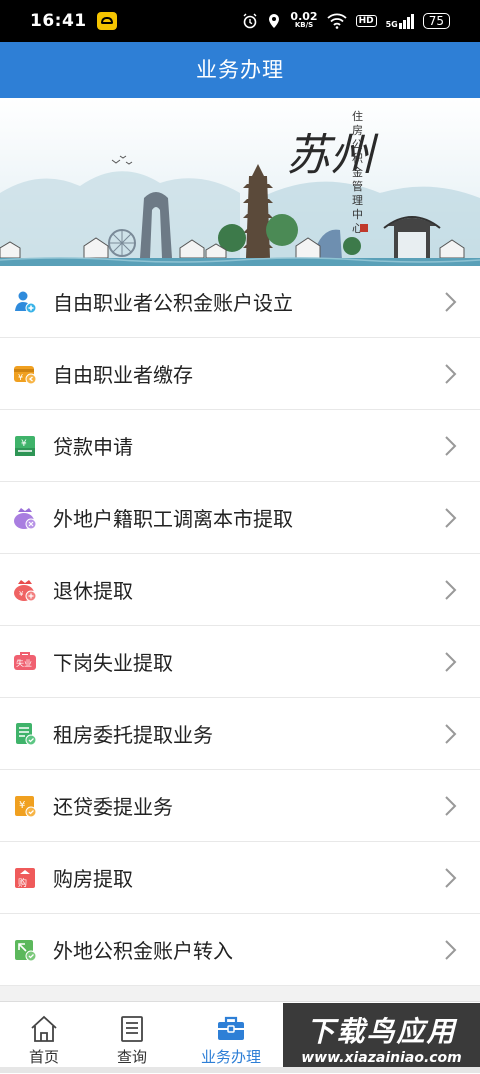 This screenshot has width=480, height=1074. Describe the element at coordinates (93, 447) in the screenshot. I see `menu-item-label: 贷款申请` at that location.